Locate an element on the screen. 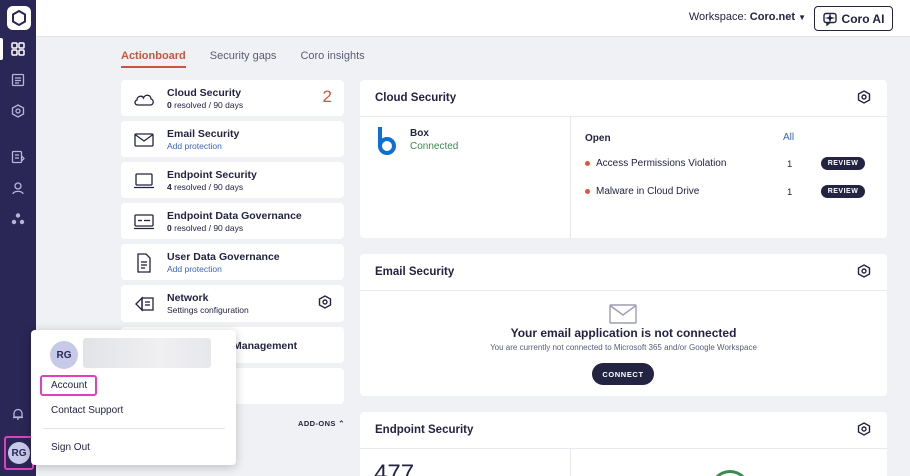 Image resolution: width=910 pixels, height=476 pixels. module-card-user-data-governance: User Data Governance Add protection is located at coordinates (232, 262).